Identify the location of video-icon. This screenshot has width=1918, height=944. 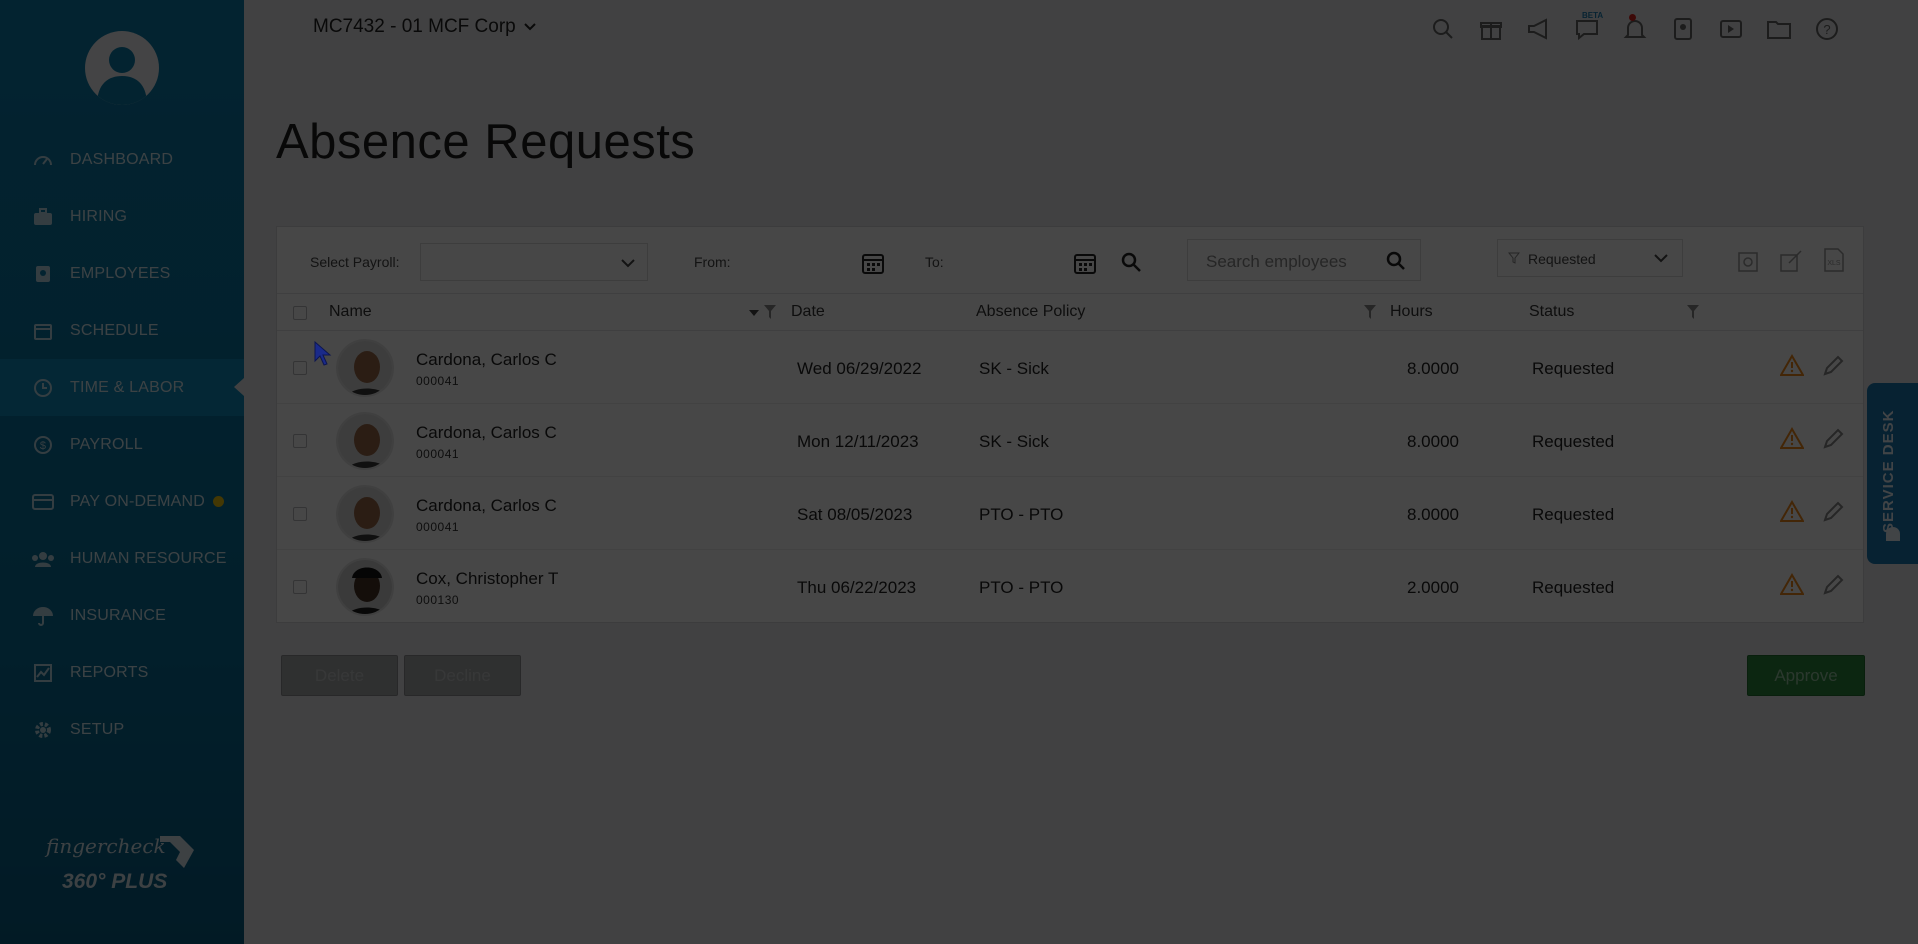
(1731, 29).